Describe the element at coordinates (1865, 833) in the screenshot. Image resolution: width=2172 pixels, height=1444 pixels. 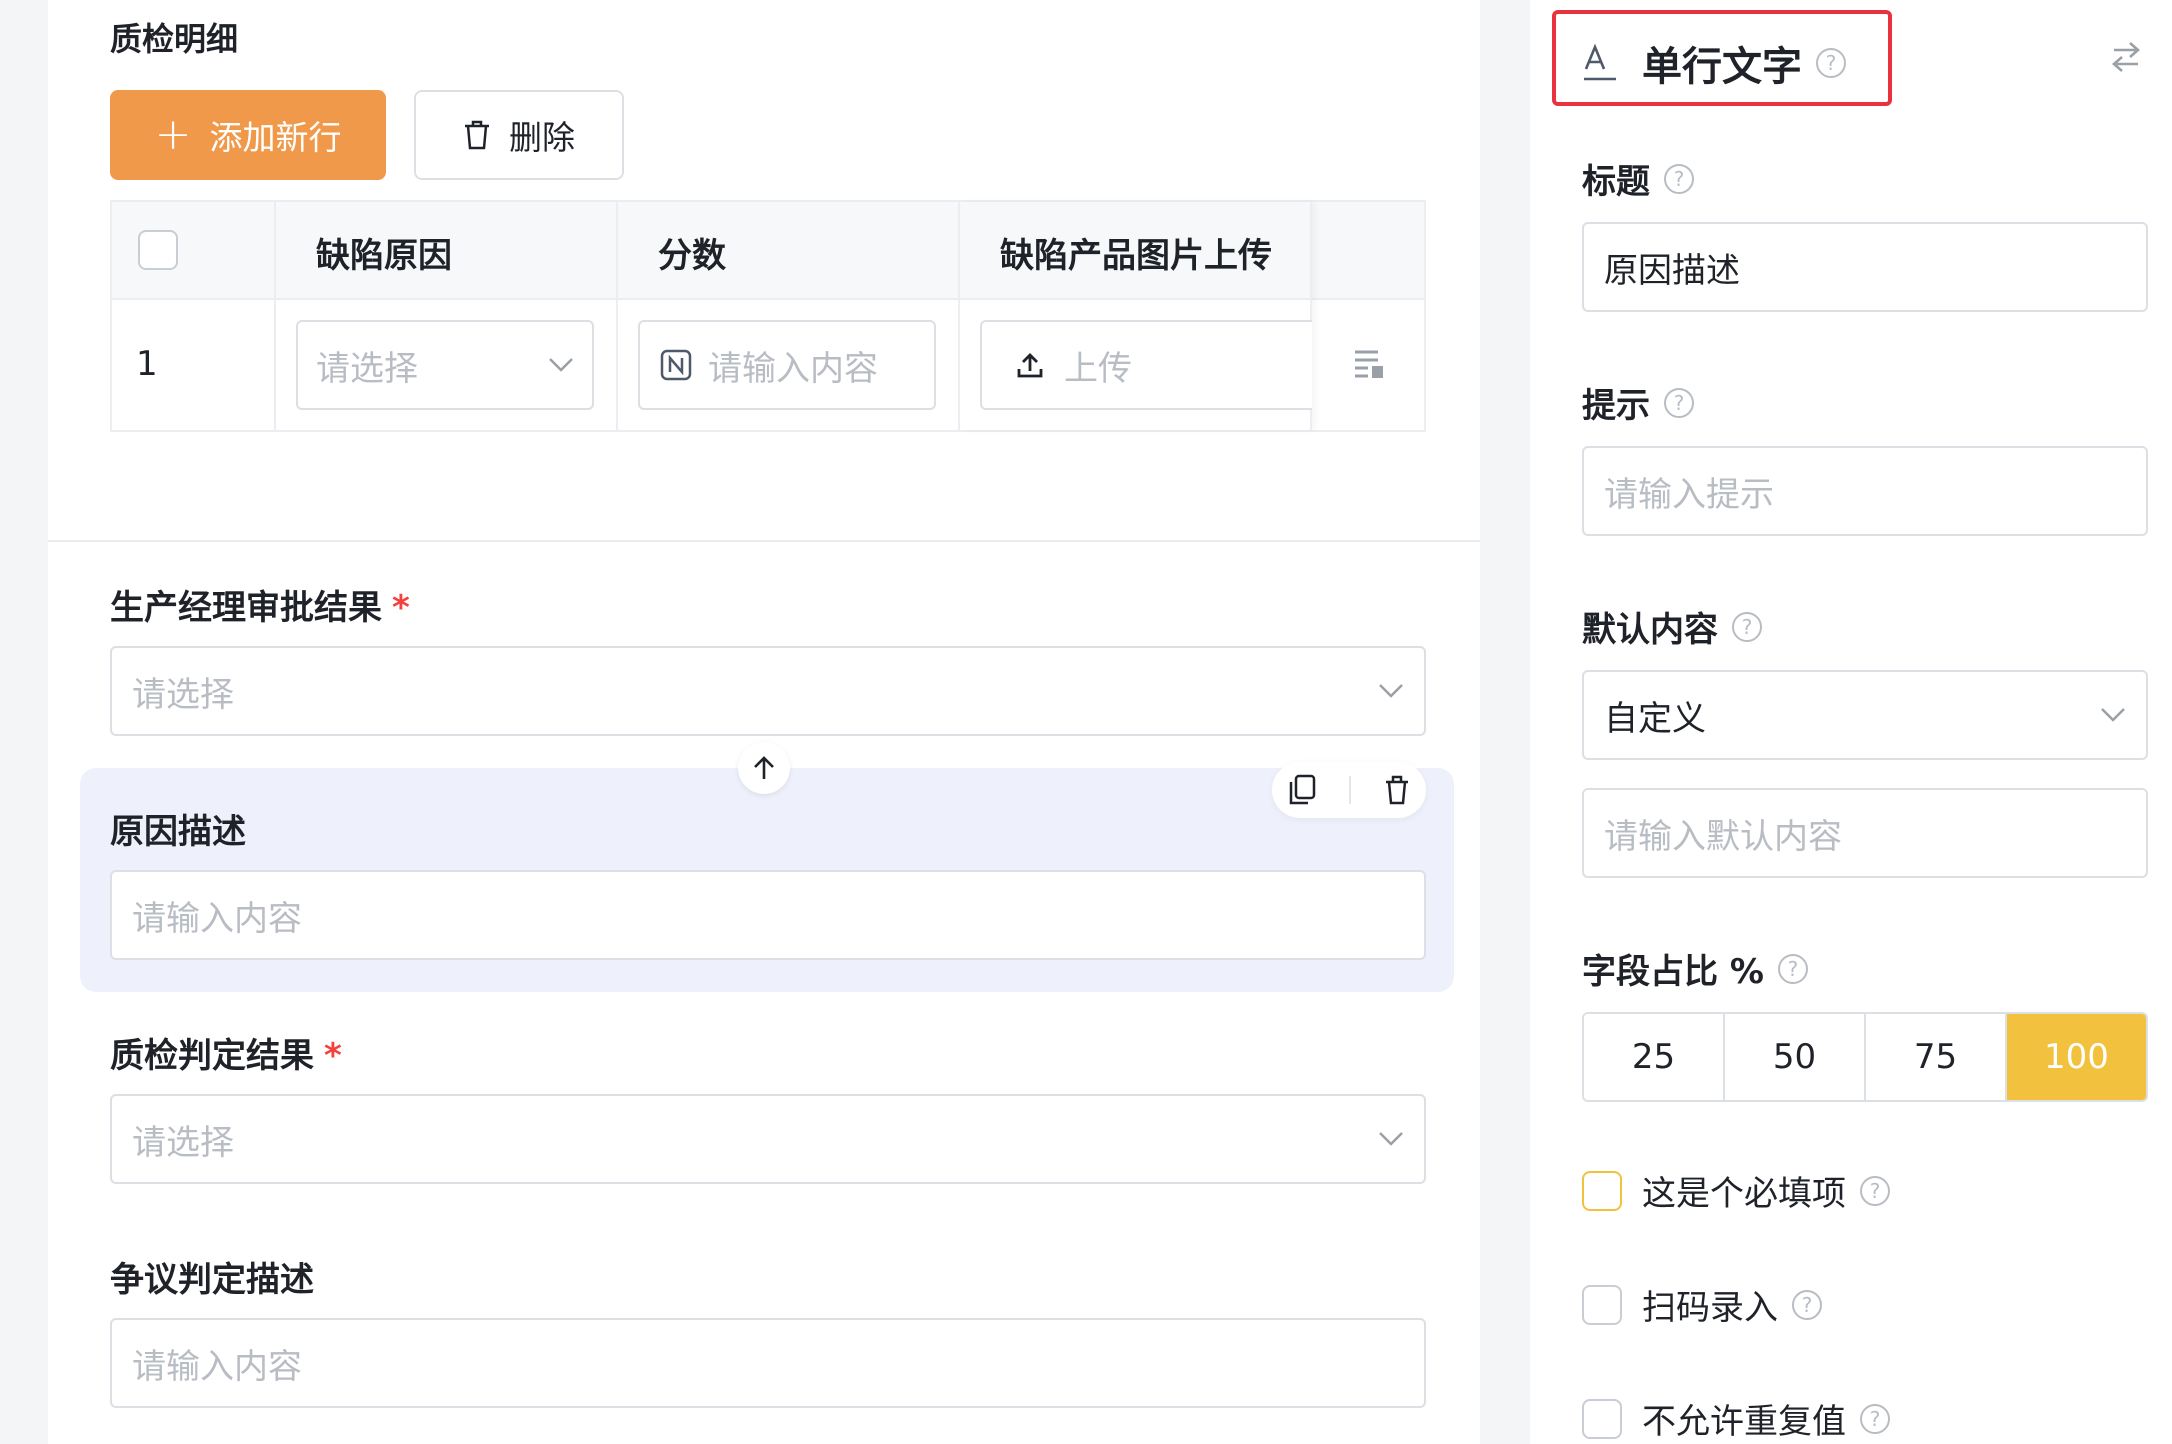
I see `default-content-input: 请输入默认内容` at that location.